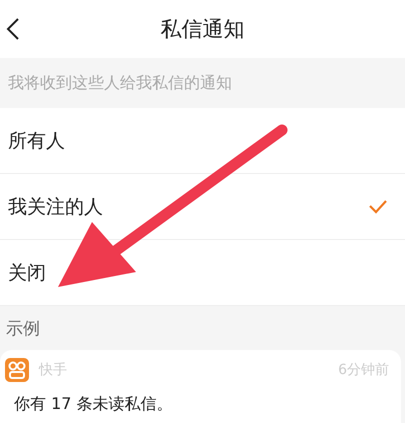  What do you see at coordinates (27, 273) in the screenshot?
I see `option-label: 关闭` at bounding box center [27, 273].